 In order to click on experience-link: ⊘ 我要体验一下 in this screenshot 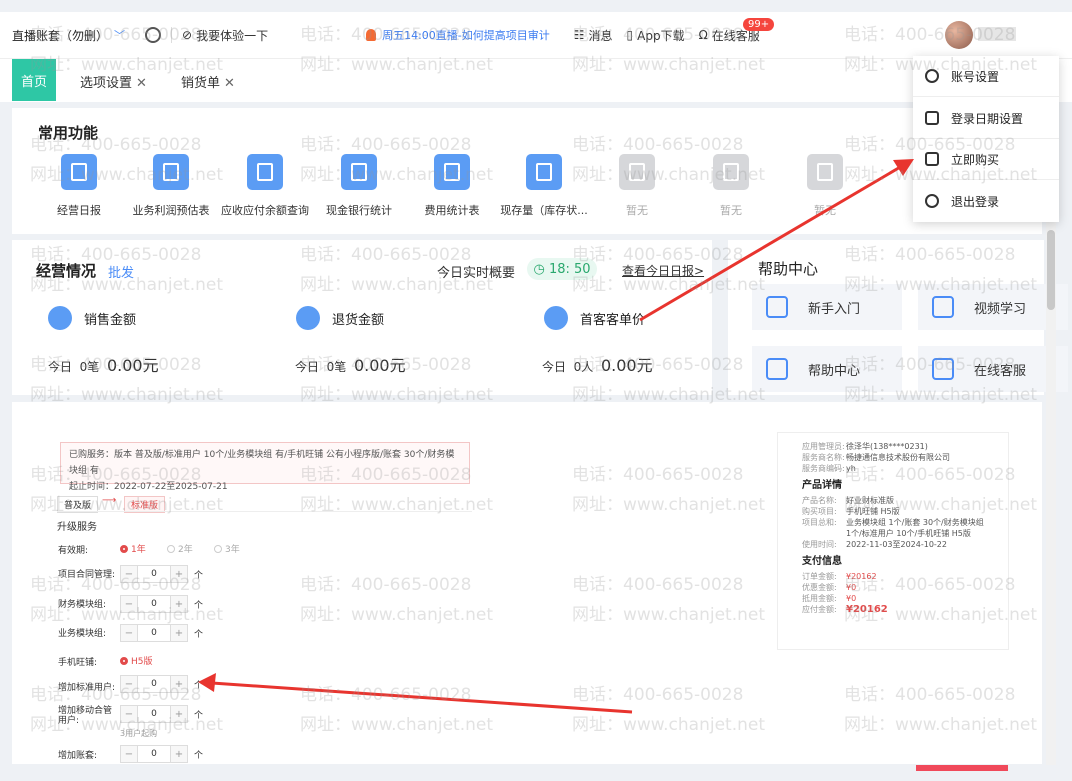, I will do `click(225, 35)`.